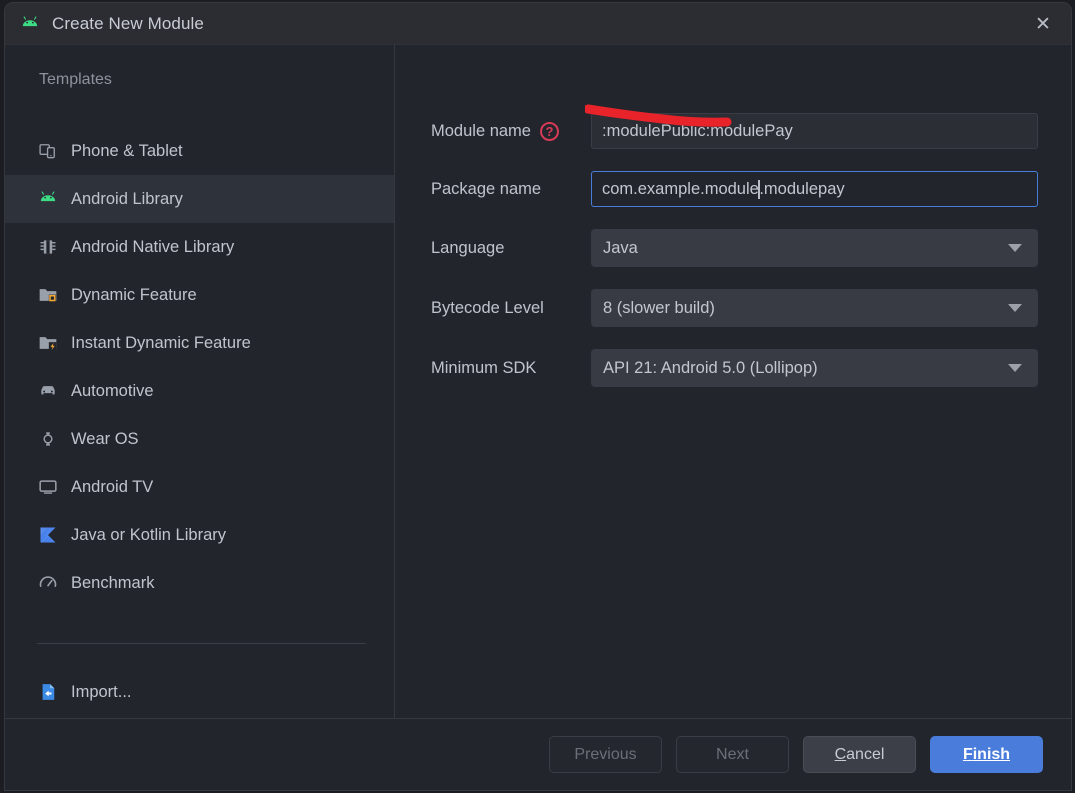 The image size is (1075, 793). What do you see at coordinates (48, 295) in the screenshot?
I see `folder-square-icon` at bounding box center [48, 295].